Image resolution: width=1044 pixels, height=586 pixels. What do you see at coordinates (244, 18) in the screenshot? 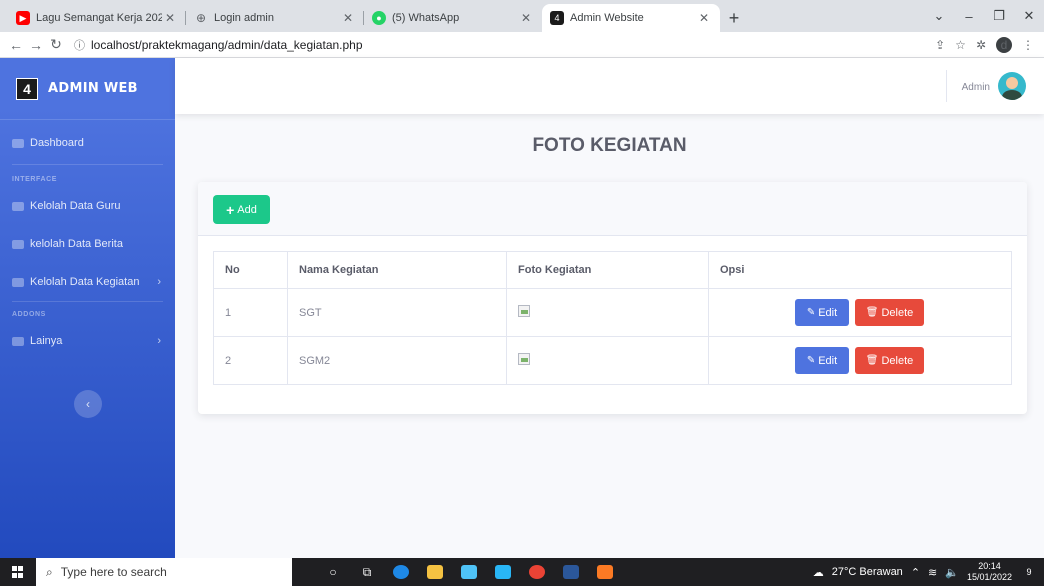
I see `tab-title: Login admin` at bounding box center [244, 18].